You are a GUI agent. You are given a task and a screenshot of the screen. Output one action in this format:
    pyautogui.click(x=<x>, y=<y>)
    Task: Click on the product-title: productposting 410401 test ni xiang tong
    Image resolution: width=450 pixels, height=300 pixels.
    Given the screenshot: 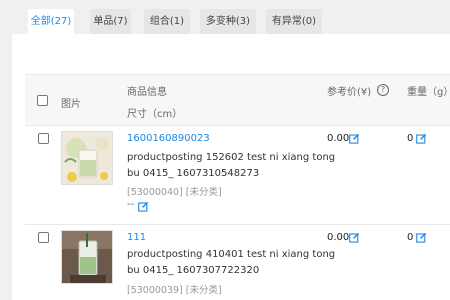 What is the action you would take?
    pyautogui.click(x=231, y=254)
    